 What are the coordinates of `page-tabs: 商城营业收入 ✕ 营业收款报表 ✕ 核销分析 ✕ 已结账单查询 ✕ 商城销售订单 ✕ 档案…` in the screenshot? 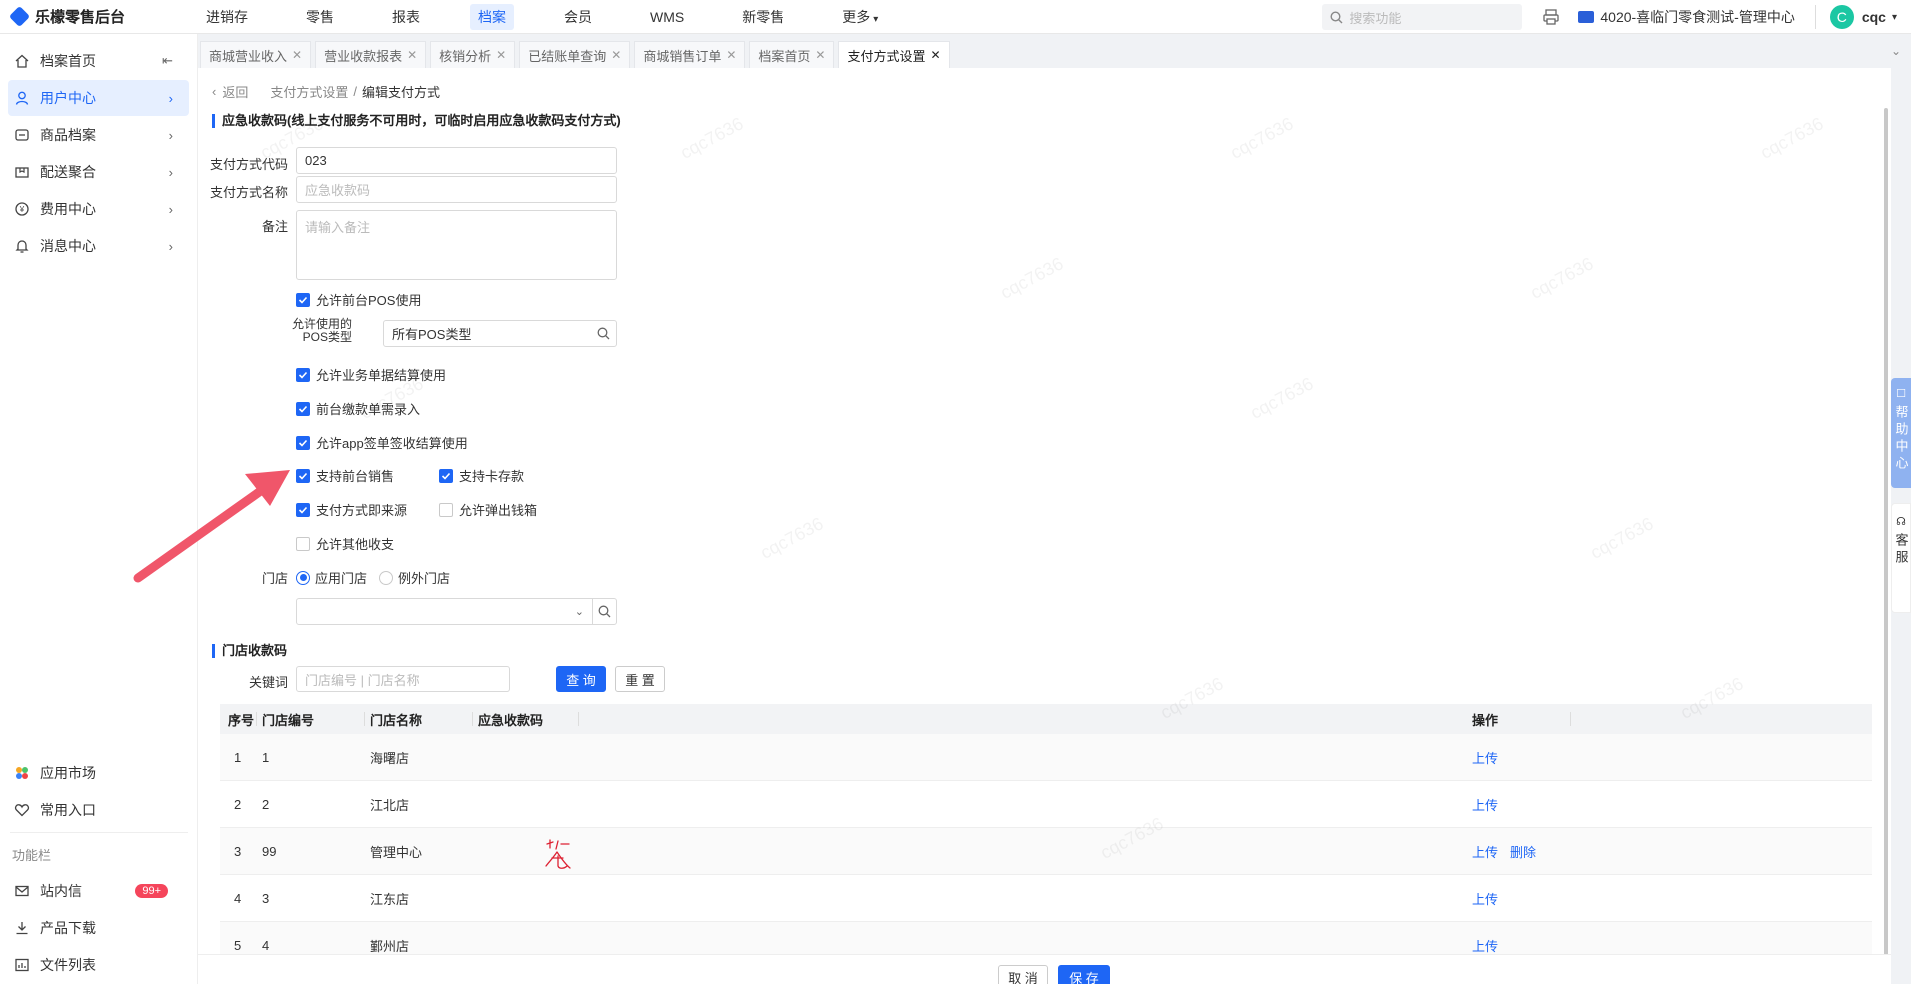 It's located at (1054, 51).